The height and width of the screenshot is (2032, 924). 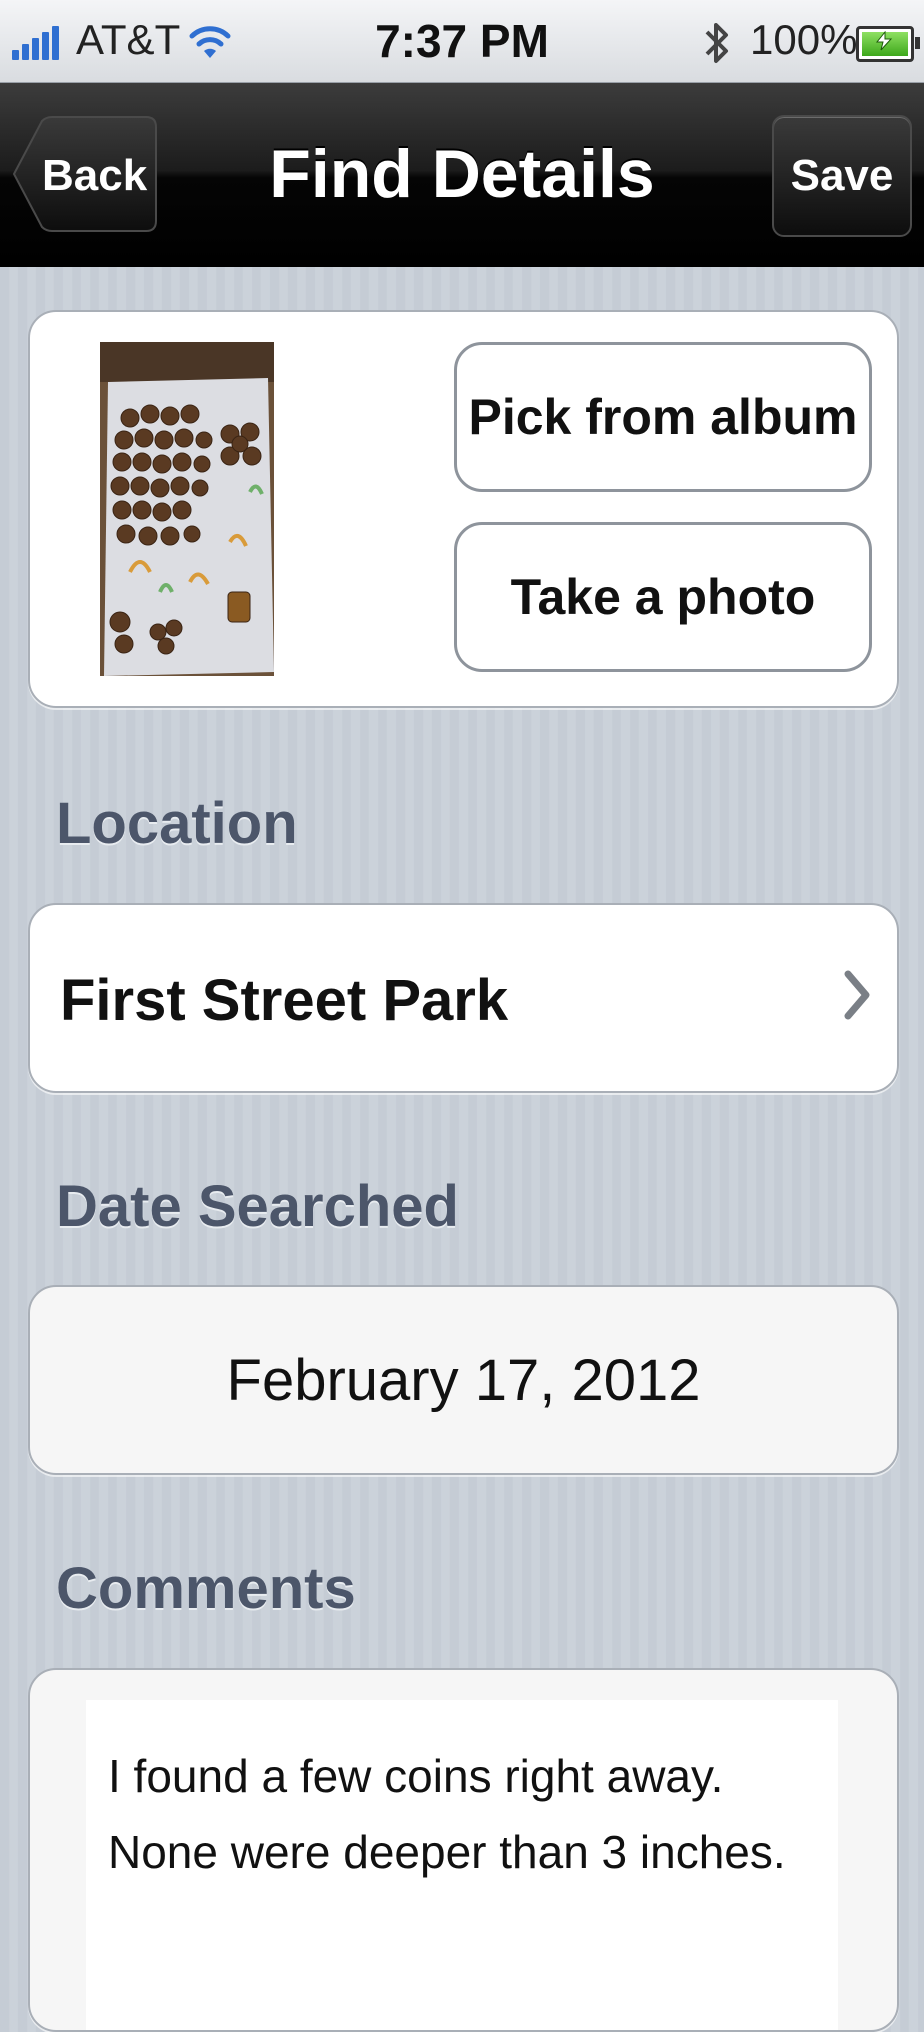 I want to click on location-row: First Street Park, so click(x=463, y=998).